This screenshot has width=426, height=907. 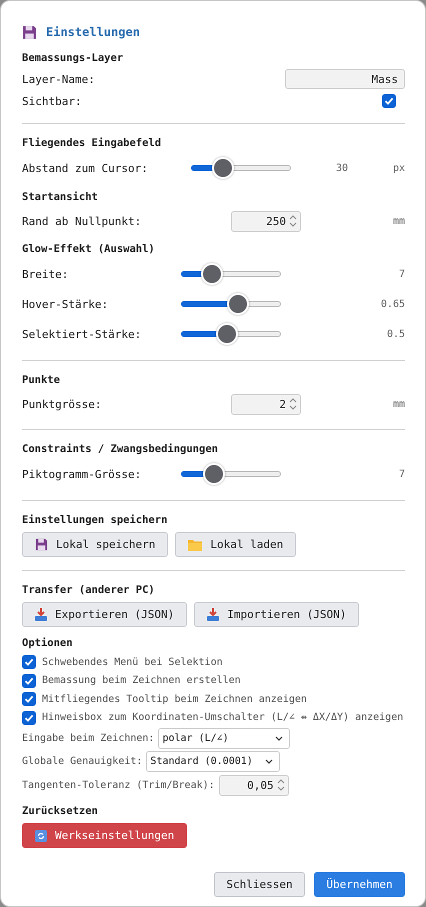 What do you see at coordinates (395, 334) in the screenshot?
I see `slider-value: 0.5` at bounding box center [395, 334].